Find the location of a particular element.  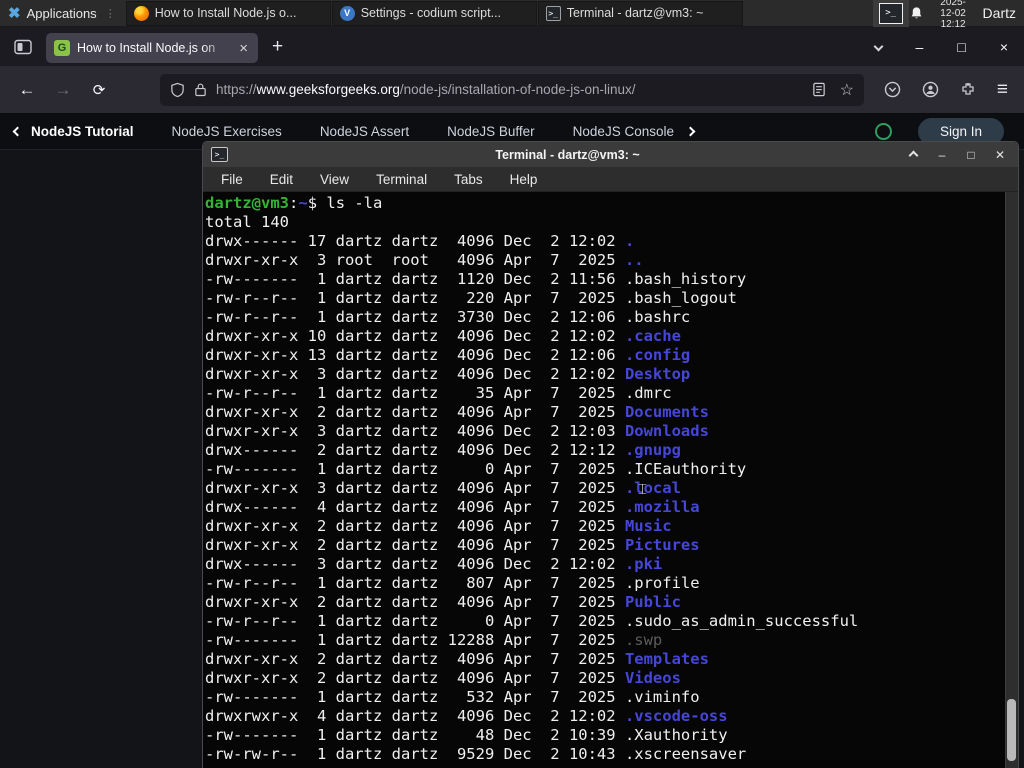

mouse-ibeam-cursor: ⌶ is located at coordinates (643, 489).